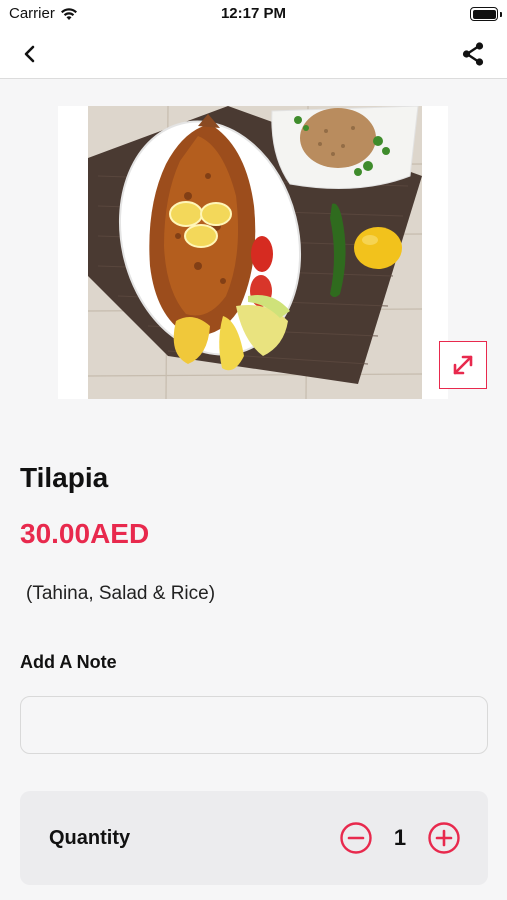 This screenshot has width=507, height=900. I want to click on quantity-increment-button, so click(444, 838).